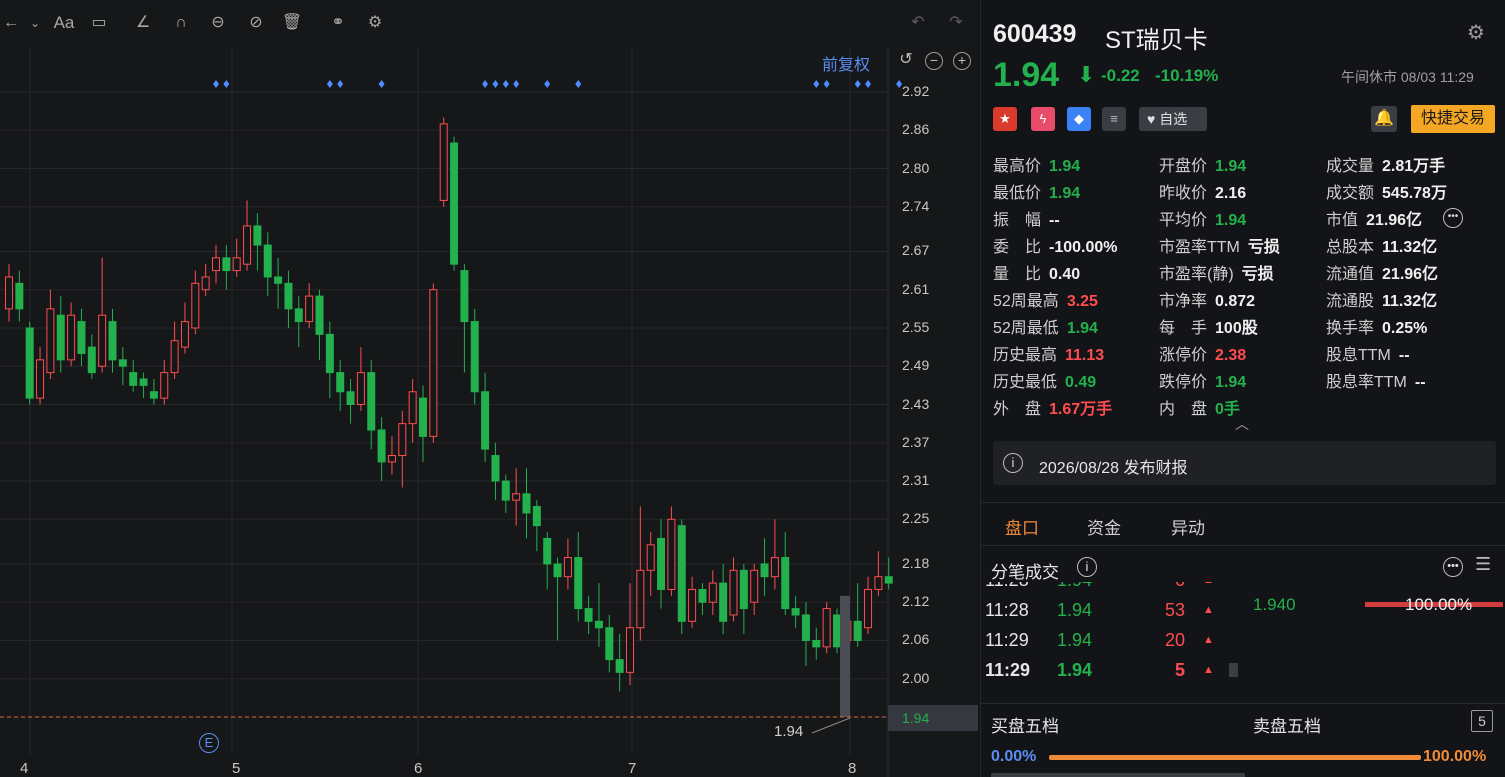  Describe the element at coordinates (1183, 220) in the screenshot. I see `stat-label: 平均价` at that location.